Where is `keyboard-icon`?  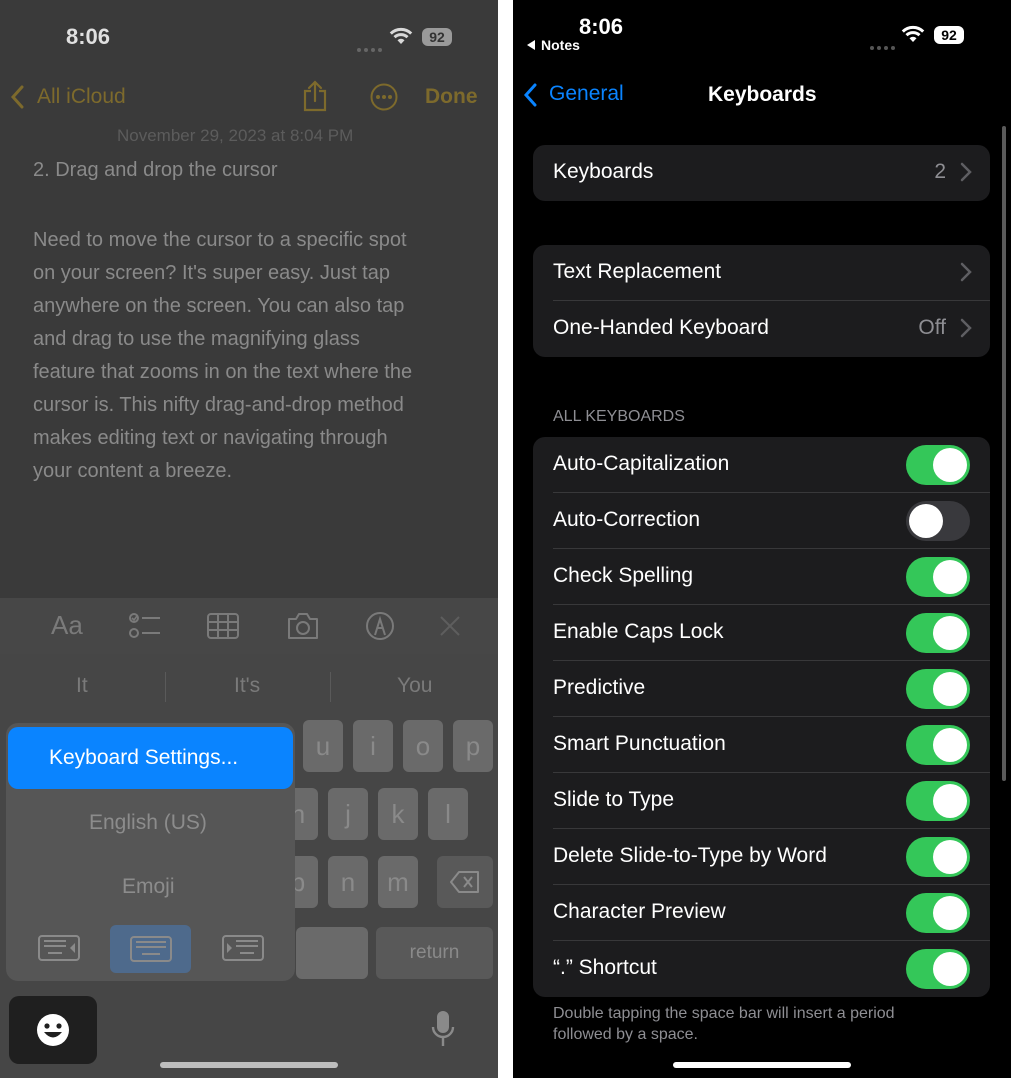 keyboard-icon is located at coordinates (151, 949).